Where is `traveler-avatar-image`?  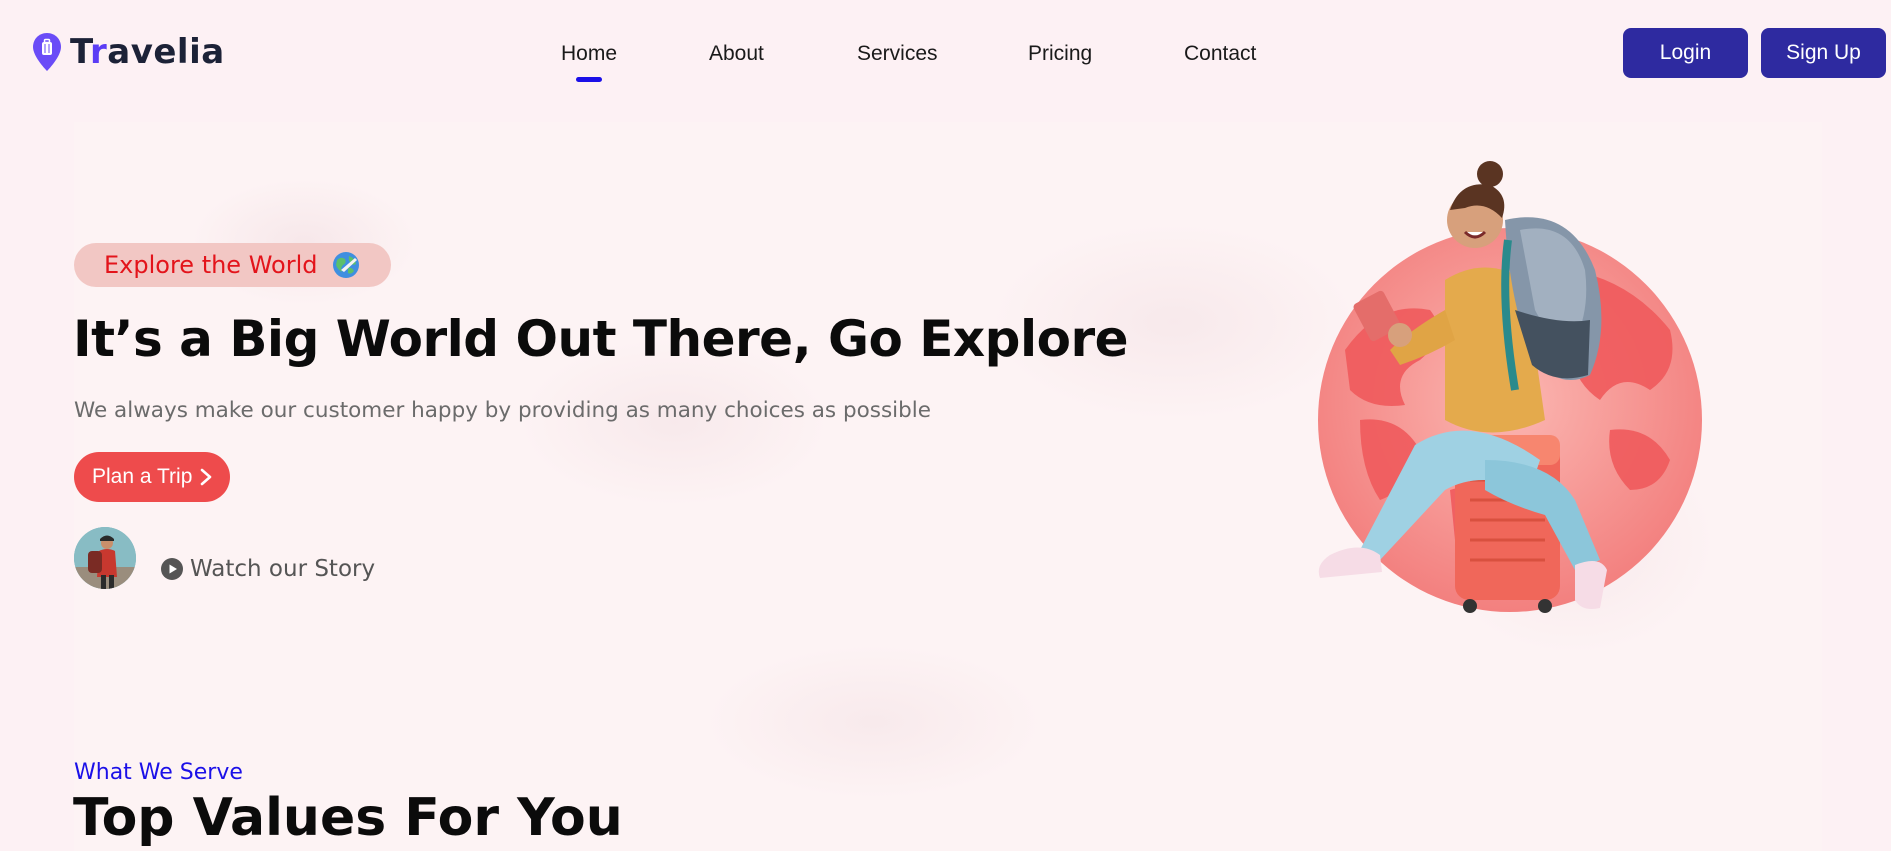 traveler-avatar-image is located at coordinates (105, 558).